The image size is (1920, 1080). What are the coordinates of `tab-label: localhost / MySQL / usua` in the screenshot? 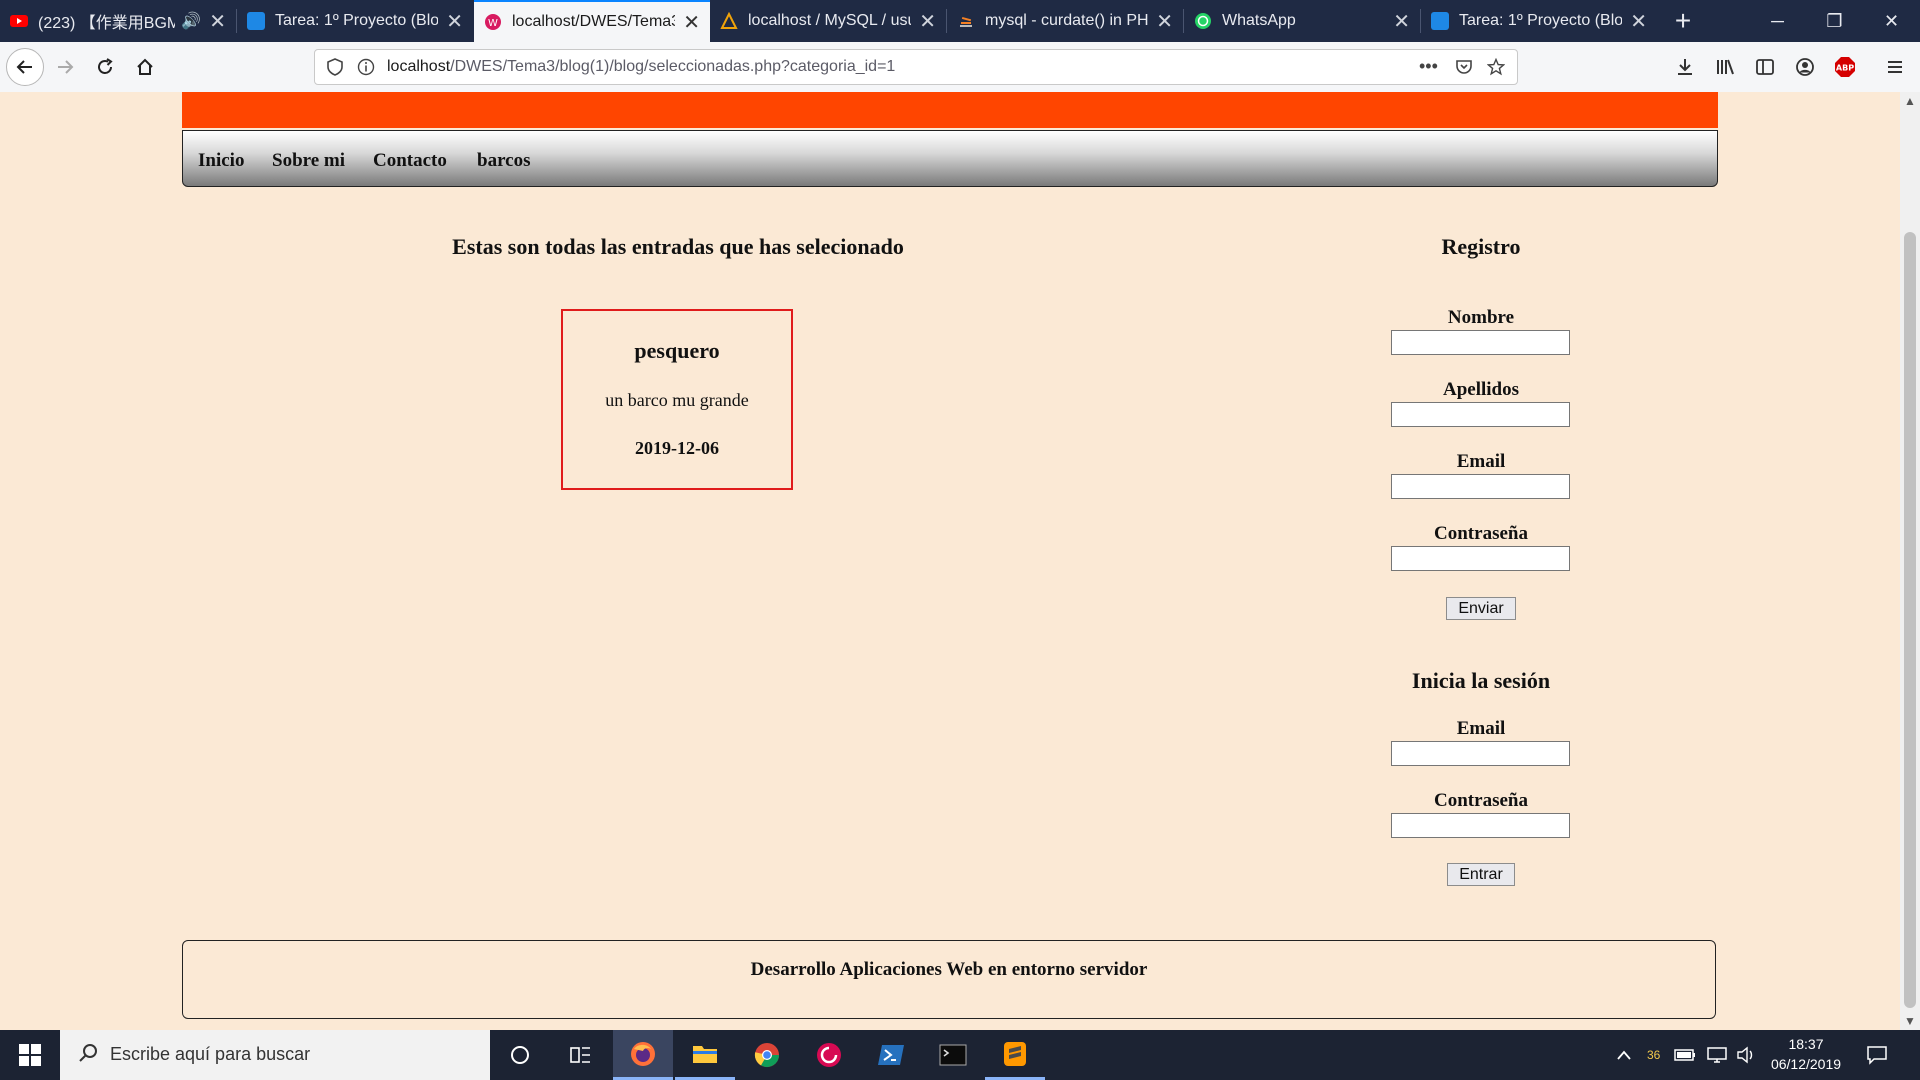 It's located at (830, 20).